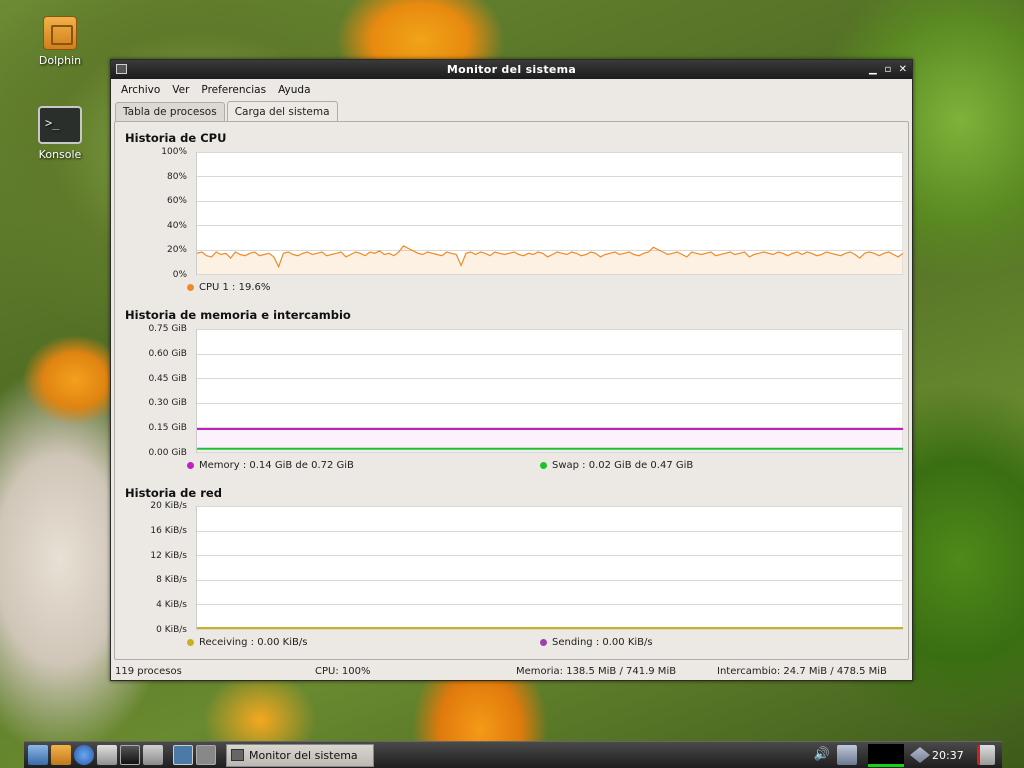 This screenshot has height=768, width=1024. Describe the element at coordinates (142, 90) in the screenshot. I see `menu-archivo: Archivo` at that location.